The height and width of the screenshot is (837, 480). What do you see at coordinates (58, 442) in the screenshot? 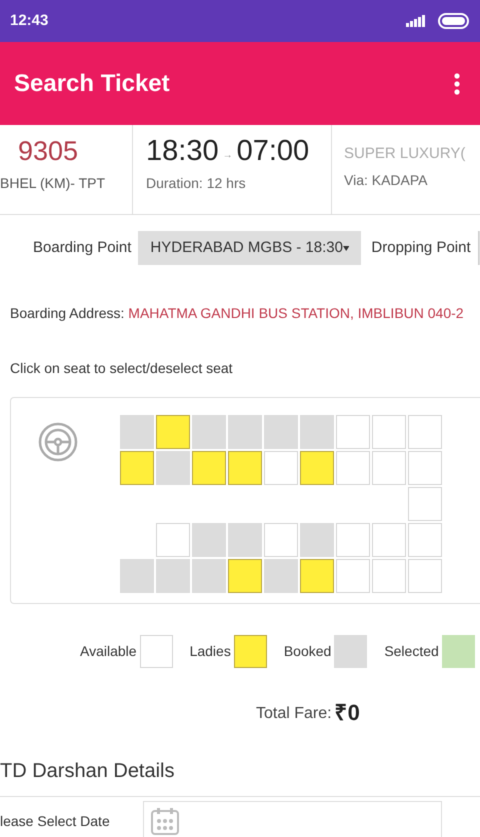
I see `steering-wheel-icon` at bounding box center [58, 442].